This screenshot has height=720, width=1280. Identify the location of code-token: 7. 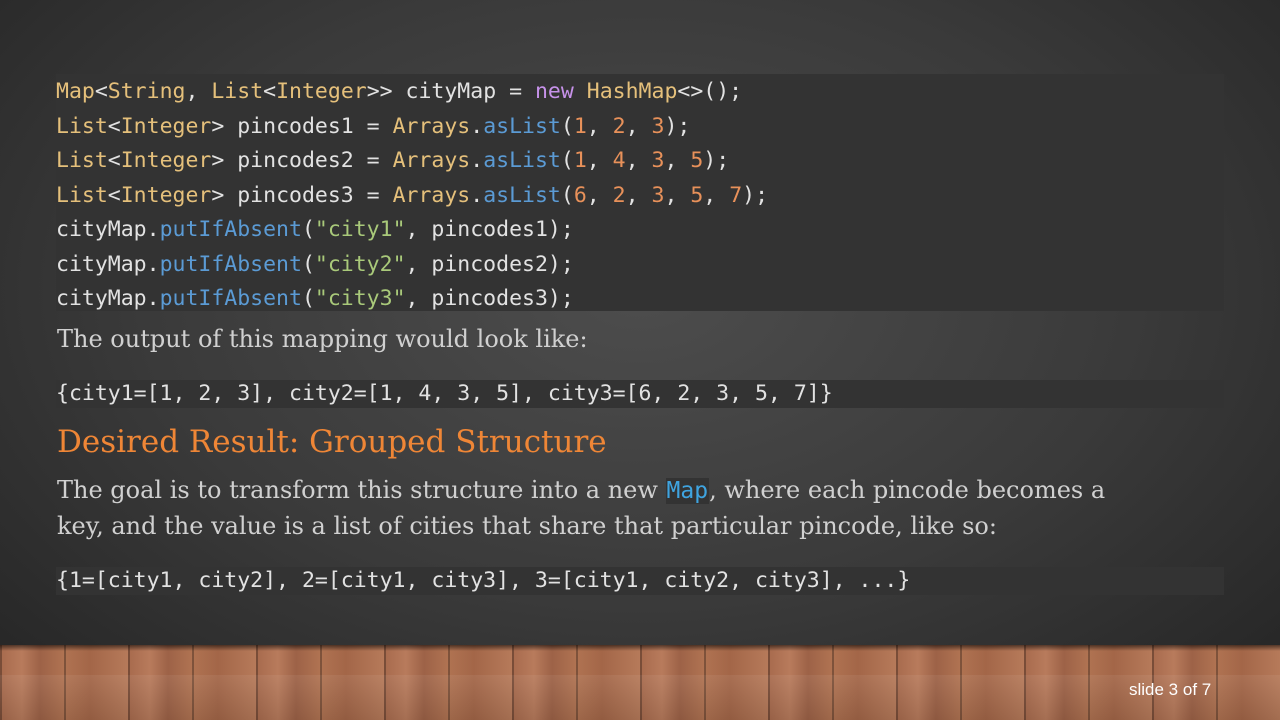
(736, 195).